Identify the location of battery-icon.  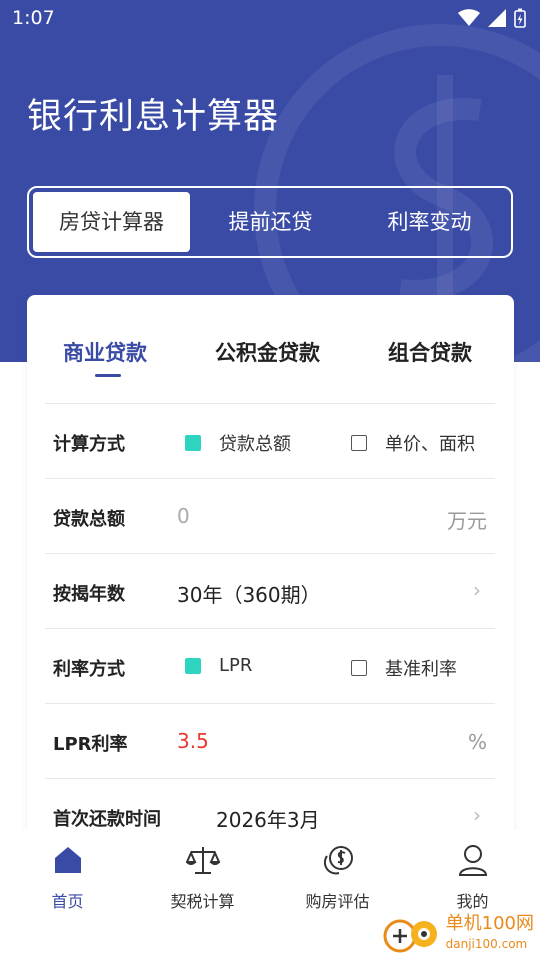
(520, 18).